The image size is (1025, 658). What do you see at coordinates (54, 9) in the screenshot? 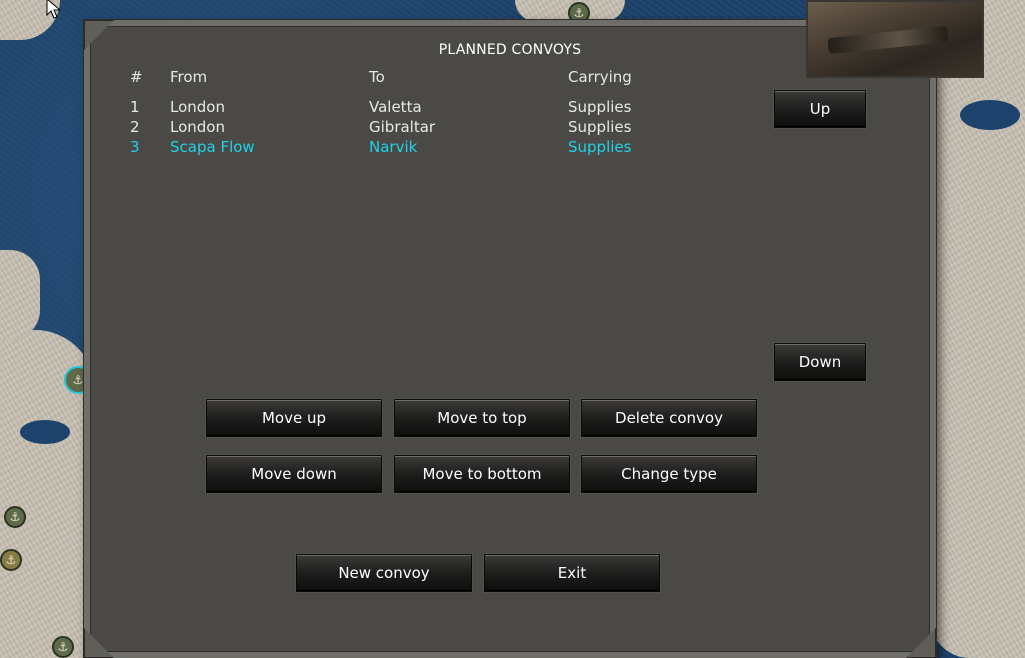
I see `mouse-cursor-icon` at bounding box center [54, 9].